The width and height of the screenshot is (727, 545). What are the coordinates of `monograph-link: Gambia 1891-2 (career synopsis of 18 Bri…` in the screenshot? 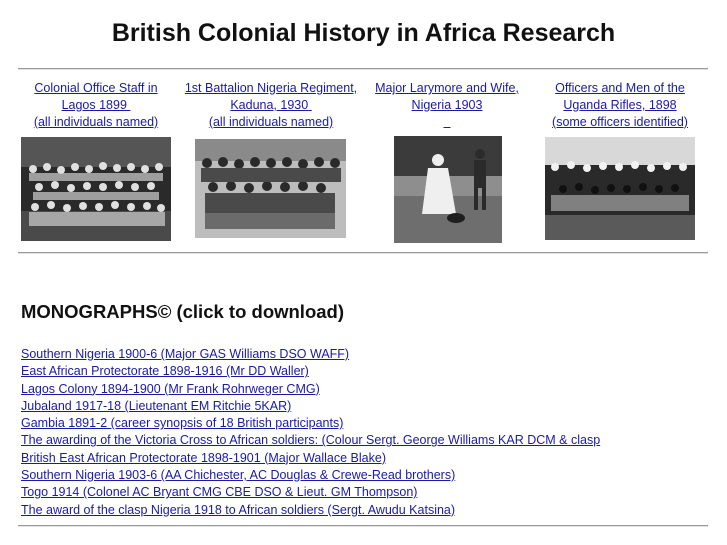 It's located at (182, 423).